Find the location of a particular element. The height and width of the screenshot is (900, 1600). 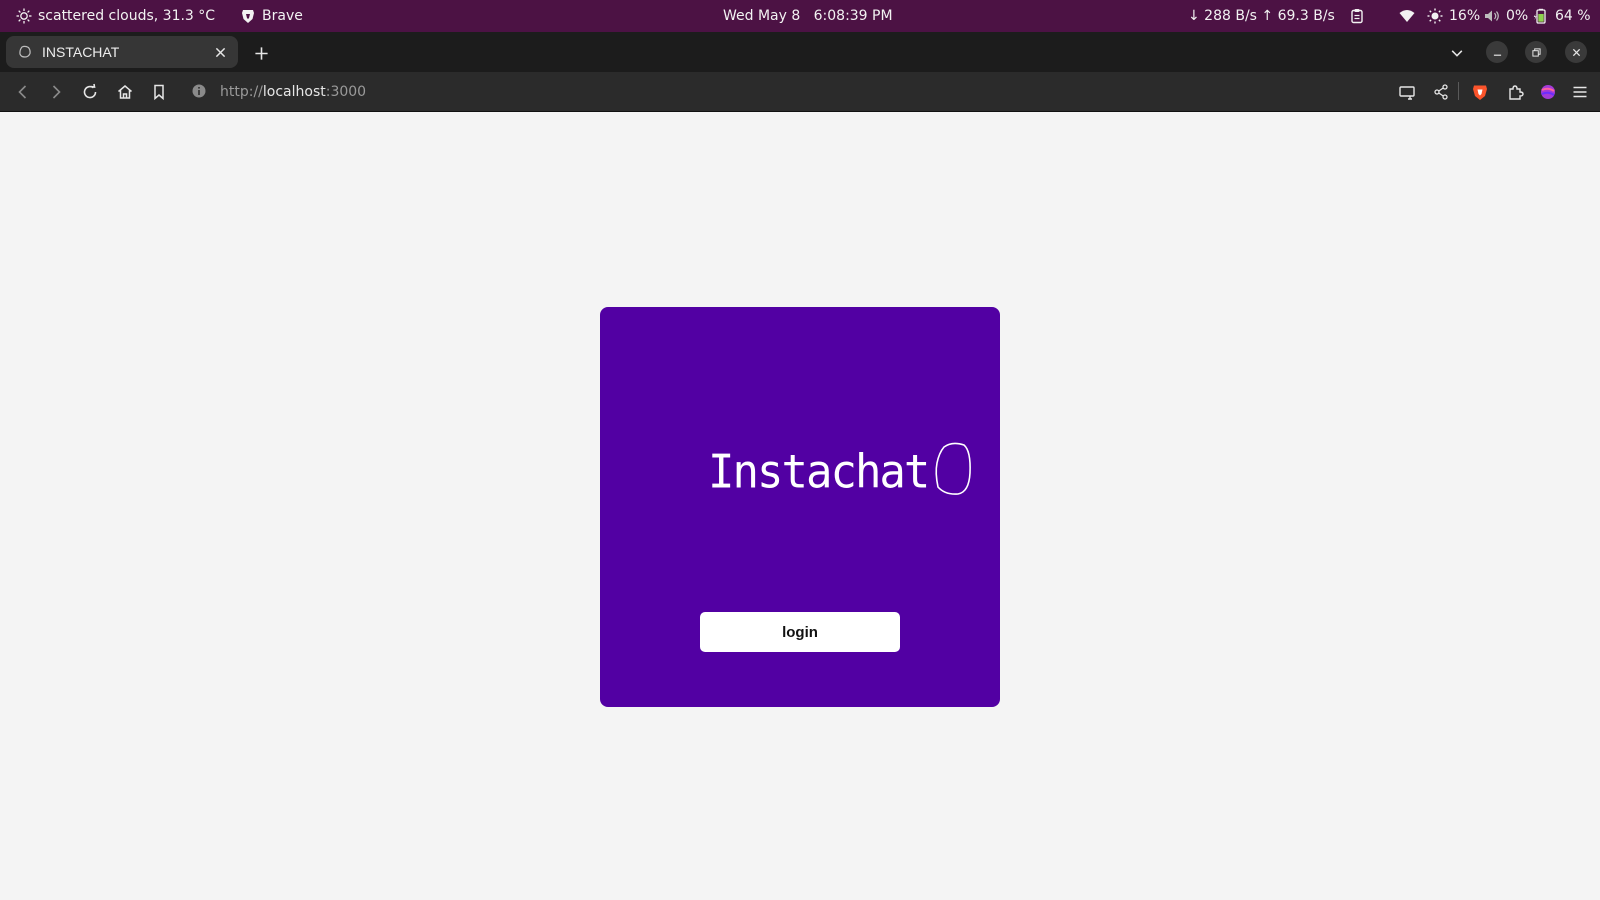

active-app-indicator: Brave is located at coordinates (271, 16).